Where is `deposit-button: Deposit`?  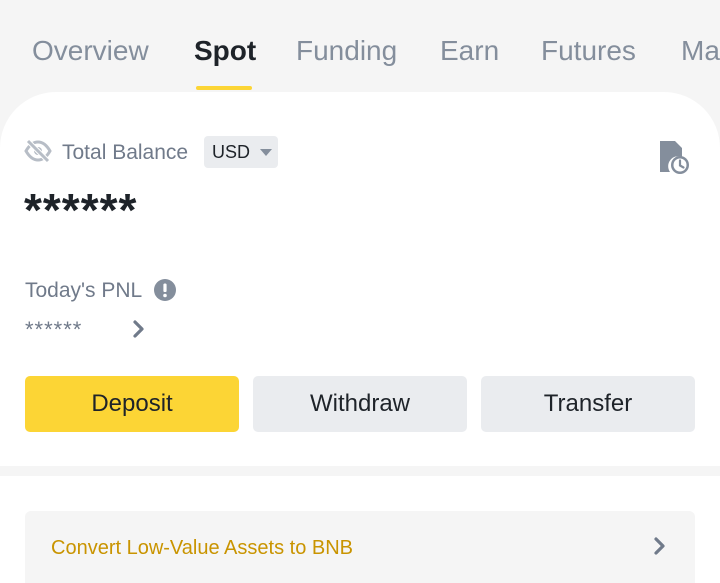 deposit-button: Deposit is located at coordinates (132, 404).